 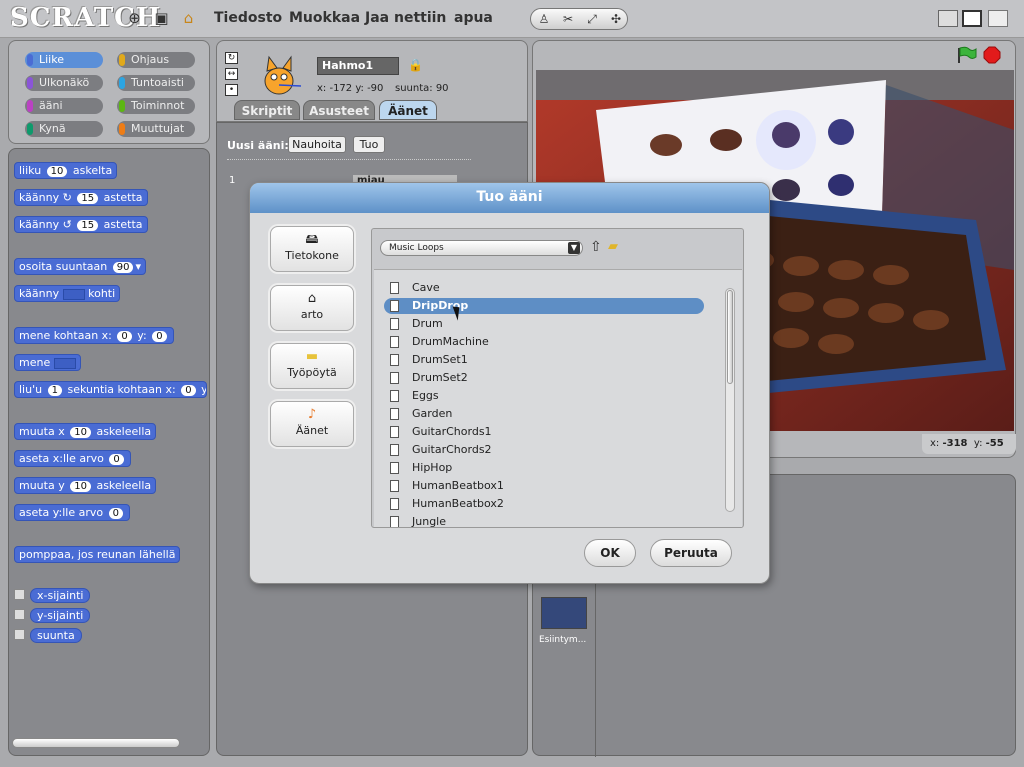 What do you see at coordinates (56, 635) in the screenshot?
I see `reporter-direction: suunta` at bounding box center [56, 635].